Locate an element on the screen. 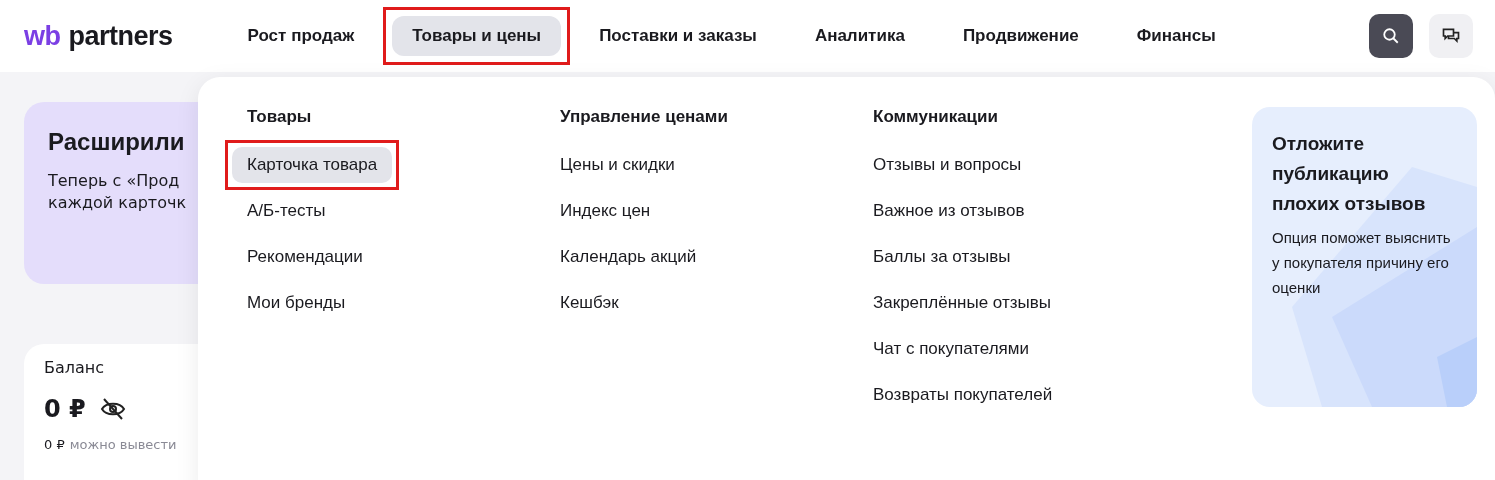 The height and width of the screenshot is (480, 1495). promo-text: Теперь с «Прод каждой карточк is located at coordinates (118, 192).